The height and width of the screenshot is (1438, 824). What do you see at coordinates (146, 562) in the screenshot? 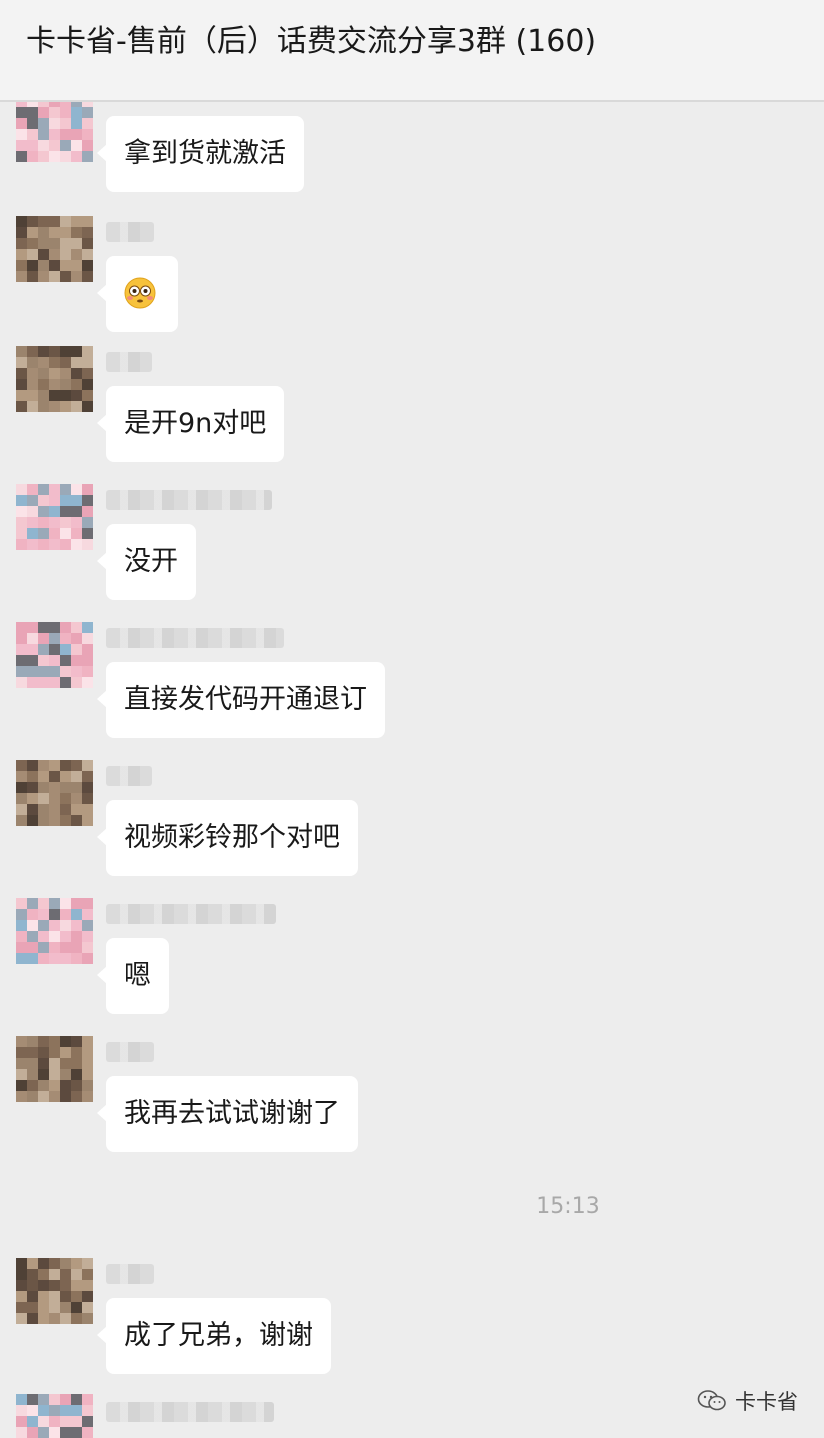
I see `message-bubble: 没开` at bounding box center [146, 562].